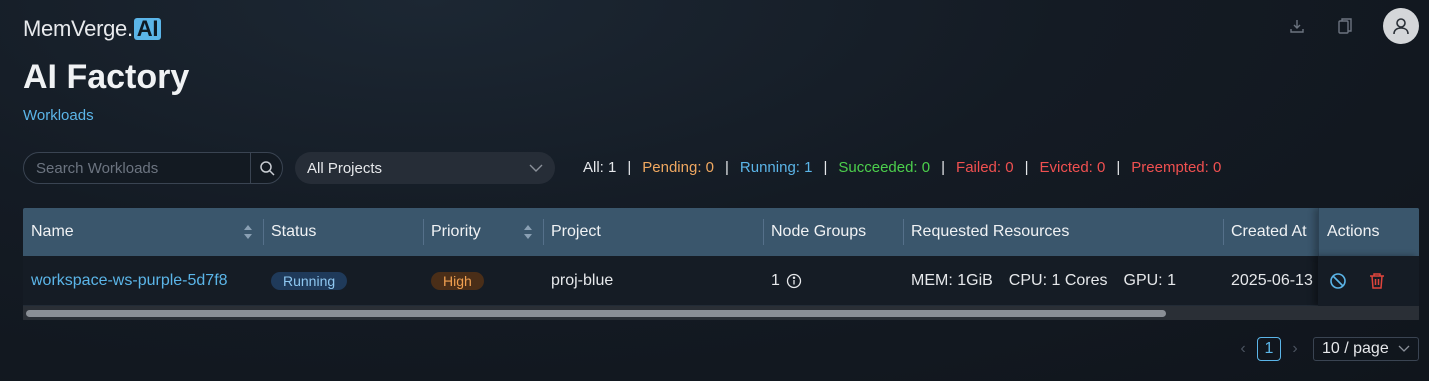  I want to click on workload-name-link: workspace-ws-purple-5d7f8, so click(143, 281).